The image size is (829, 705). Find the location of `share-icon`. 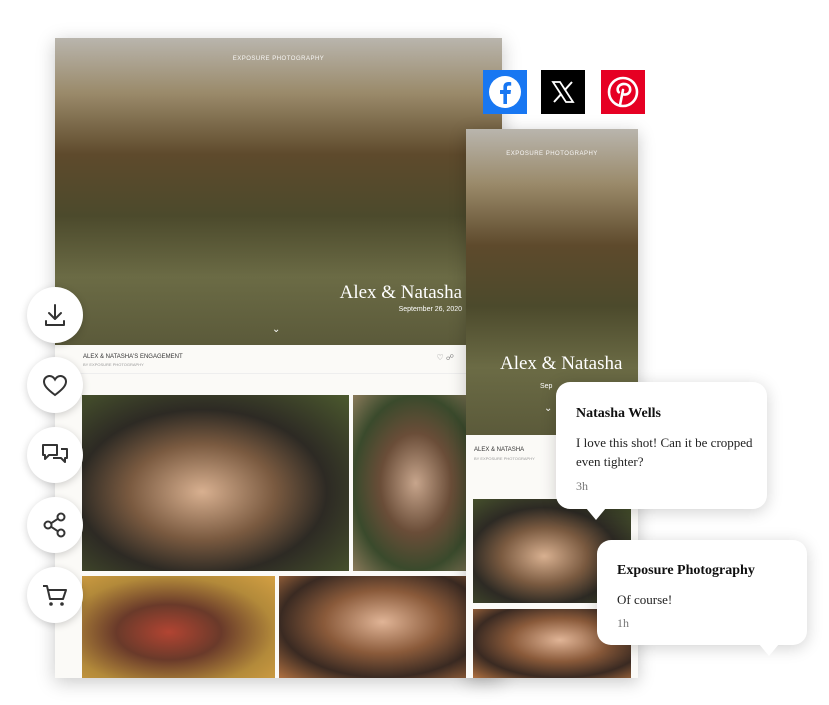

share-icon is located at coordinates (54, 525).